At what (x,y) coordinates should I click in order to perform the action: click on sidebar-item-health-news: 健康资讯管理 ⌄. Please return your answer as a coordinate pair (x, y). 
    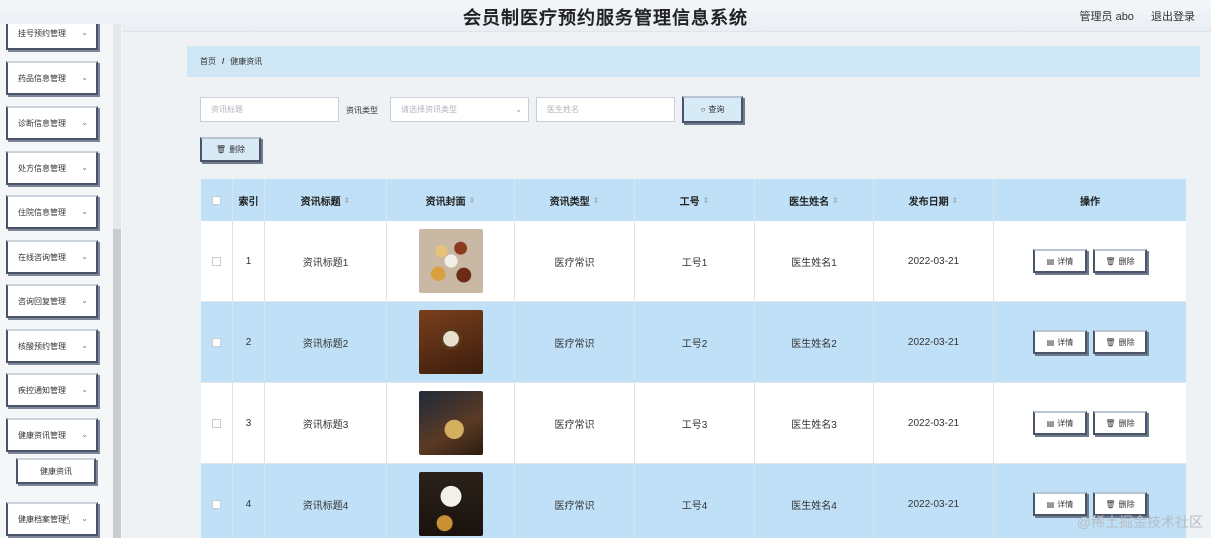
    Looking at the image, I should click on (52, 435).